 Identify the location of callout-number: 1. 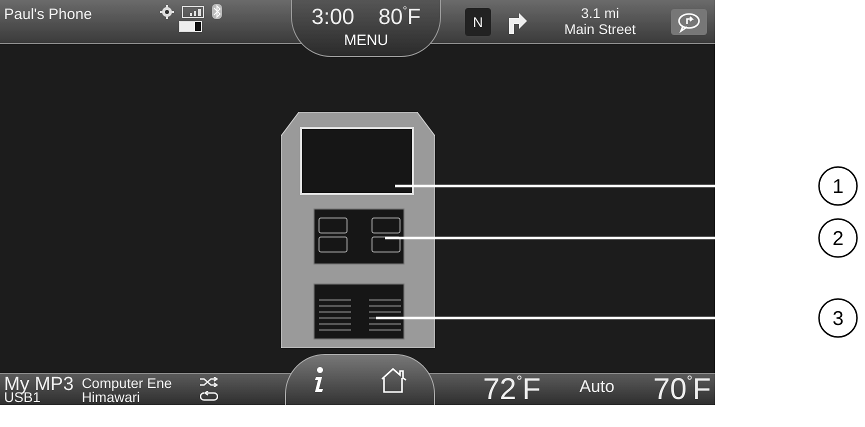
(838, 187).